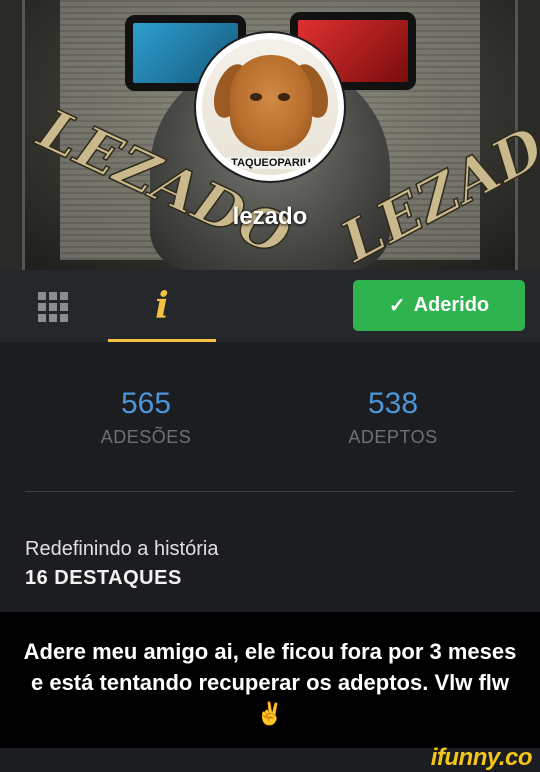  I want to click on stat-adeptos-label: ADEPTOS, so click(393, 437).